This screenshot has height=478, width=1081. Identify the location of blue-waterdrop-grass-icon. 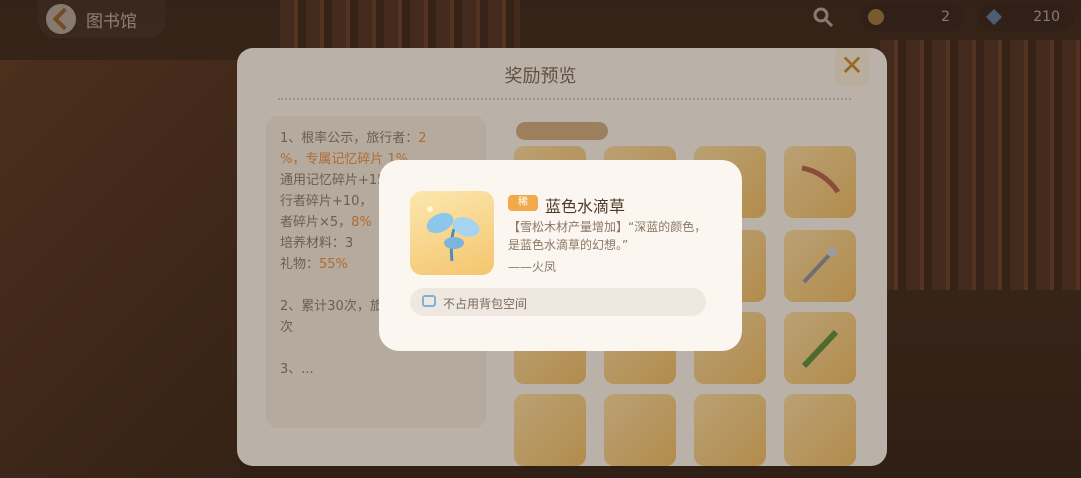
(453, 234).